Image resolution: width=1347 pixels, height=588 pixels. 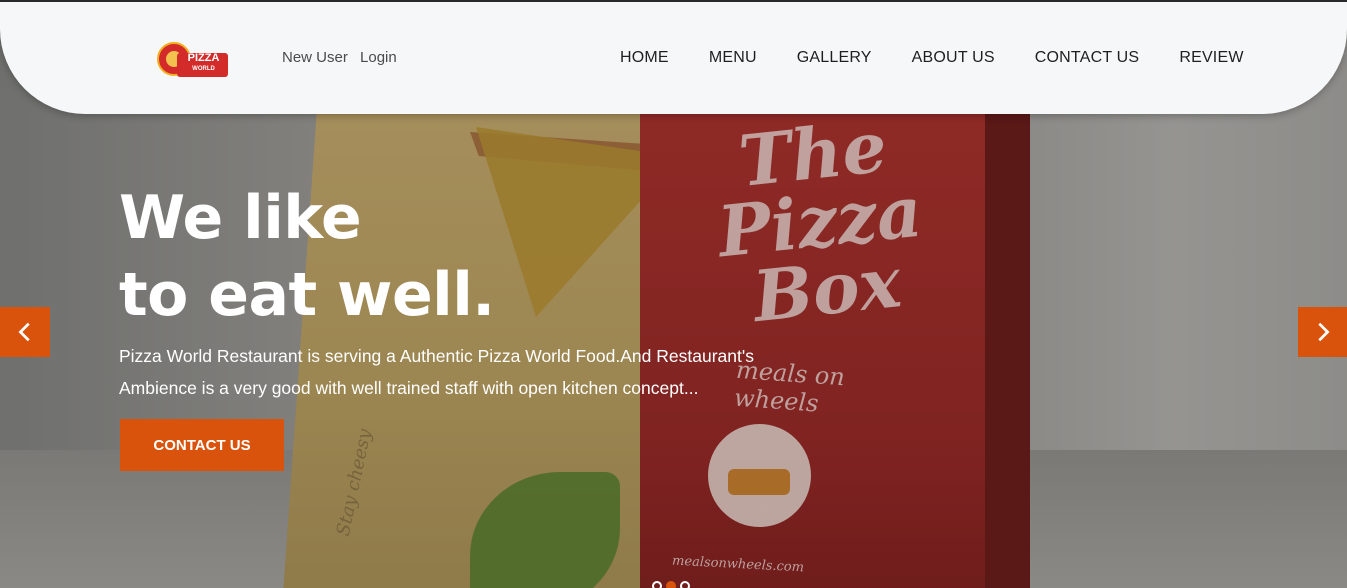 I want to click on auth-links: New User Login, so click(x=339, y=57).